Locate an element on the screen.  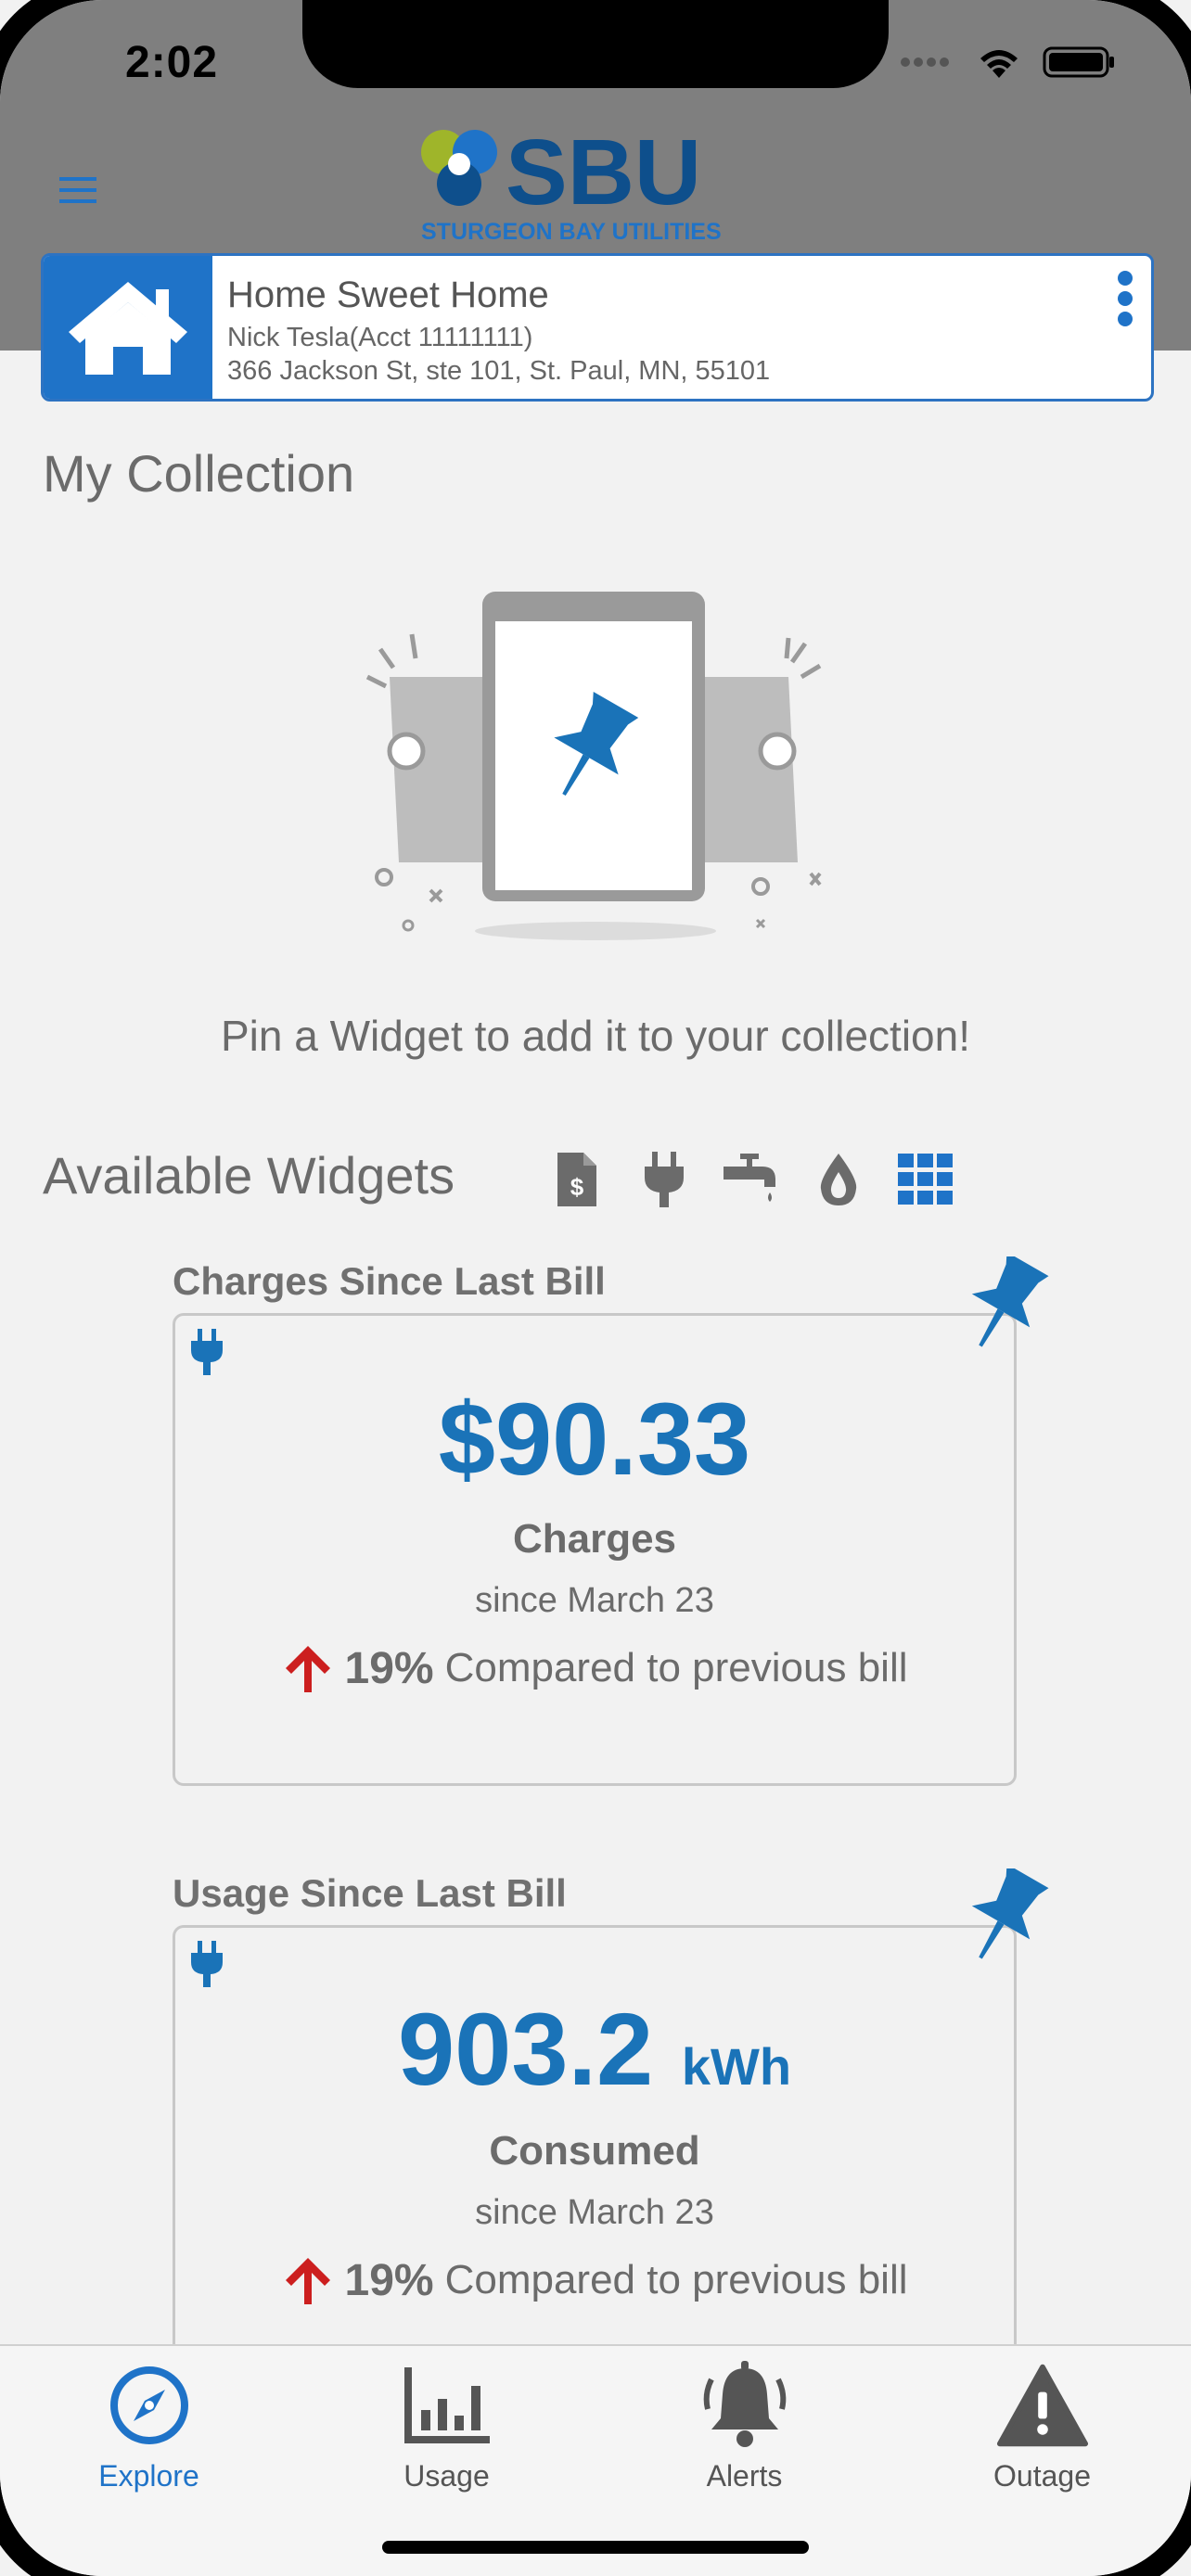
available-widgets-title: Available Widgets is located at coordinates (249, 1176).